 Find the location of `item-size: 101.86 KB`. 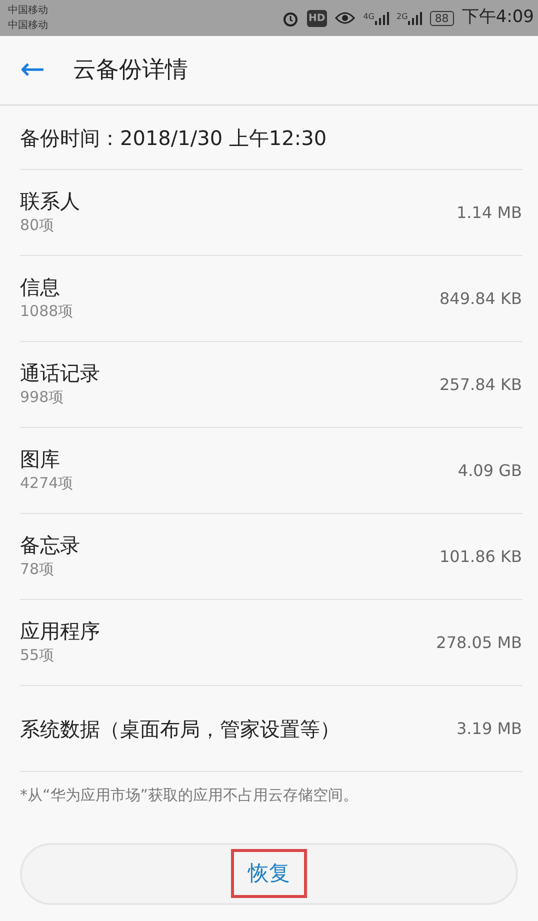

item-size: 101.86 KB is located at coordinates (480, 557).